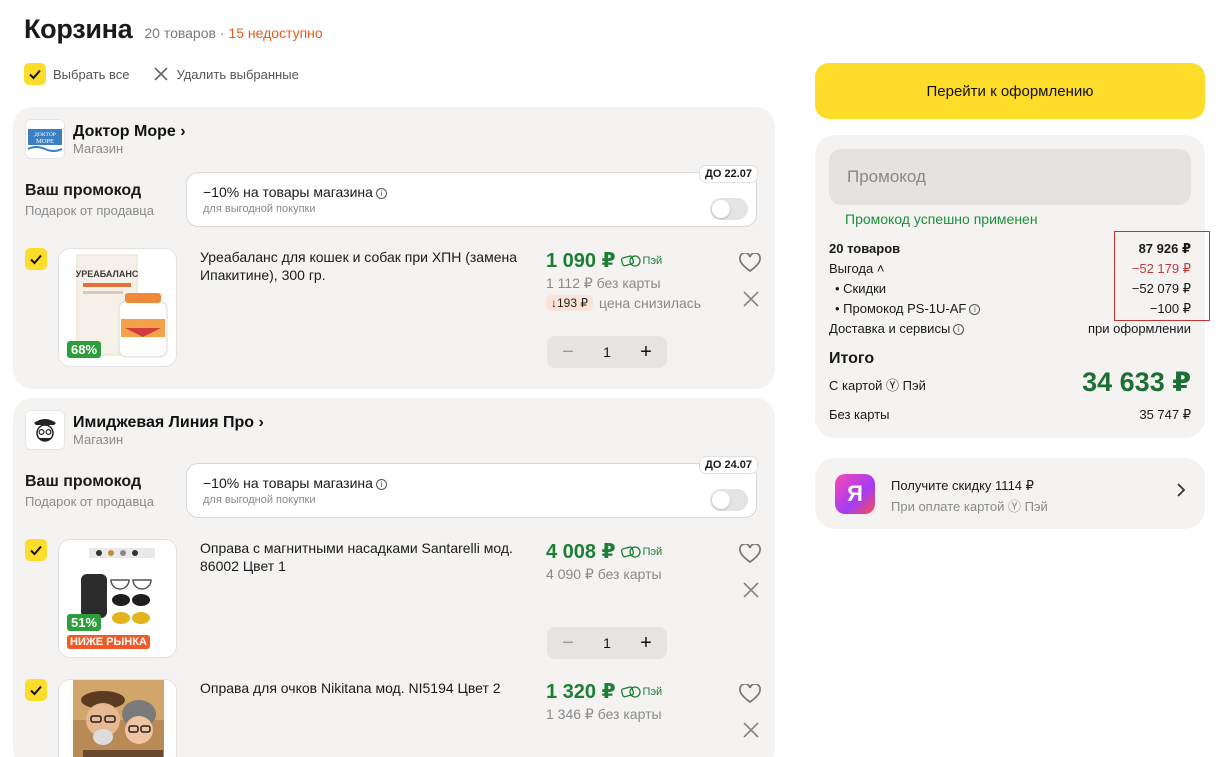  What do you see at coordinates (168, 423) in the screenshot?
I see `shop-name: Имиджевая Линия Про ›` at bounding box center [168, 423].